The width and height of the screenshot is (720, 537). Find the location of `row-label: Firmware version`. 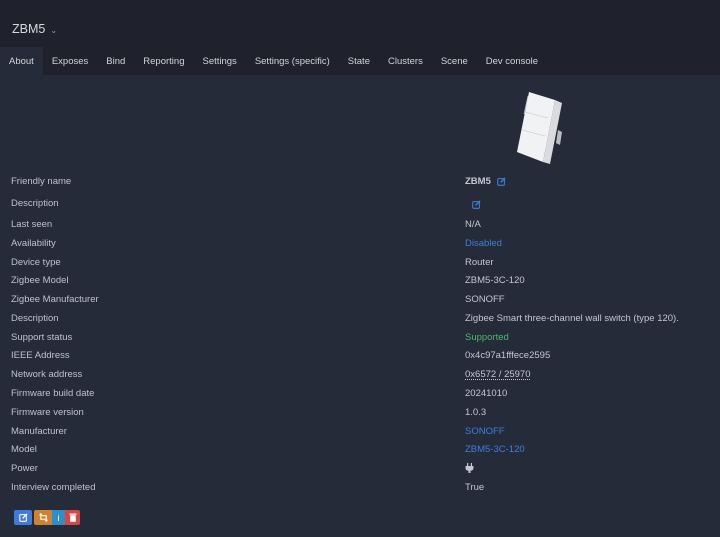

row-label: Firmware version is located at coordinates (47, 412).